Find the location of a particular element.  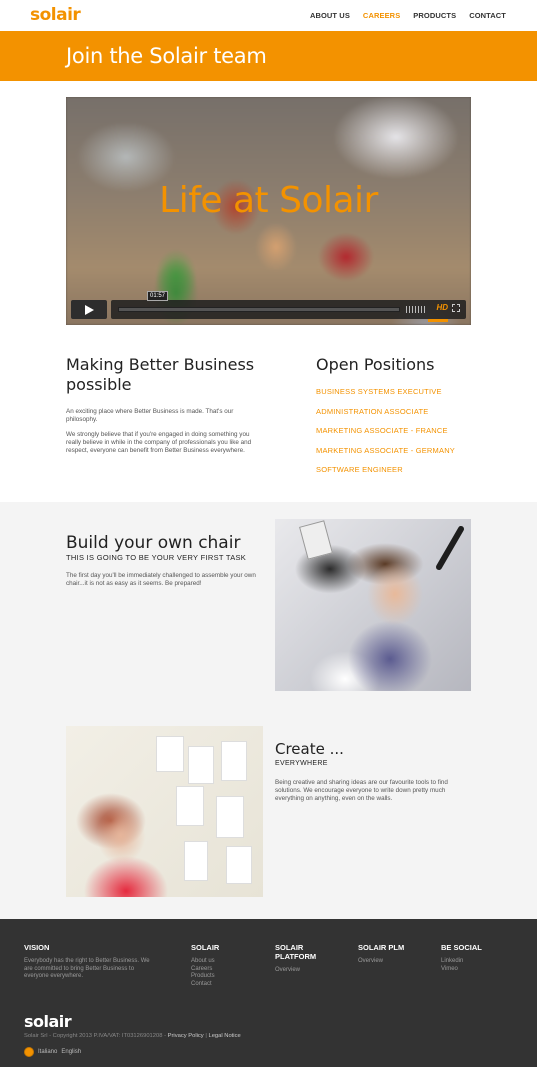

page-banner: Join the Solair team is located at coordinates (268, 56).